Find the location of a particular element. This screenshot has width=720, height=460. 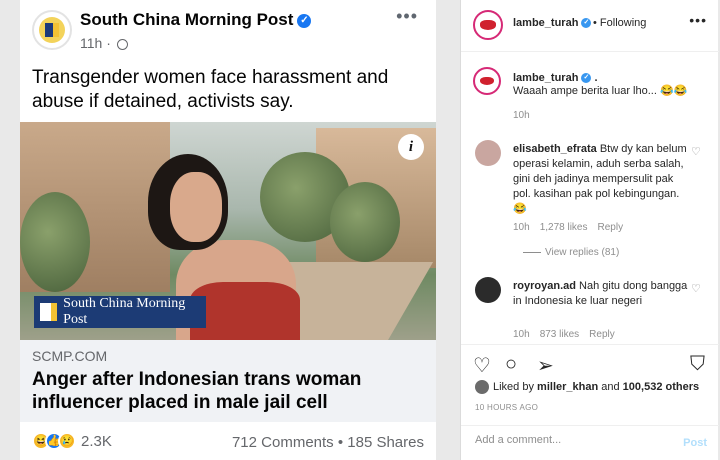

sad-reaction-icon: 😢 is located at coordinates (67, 441).